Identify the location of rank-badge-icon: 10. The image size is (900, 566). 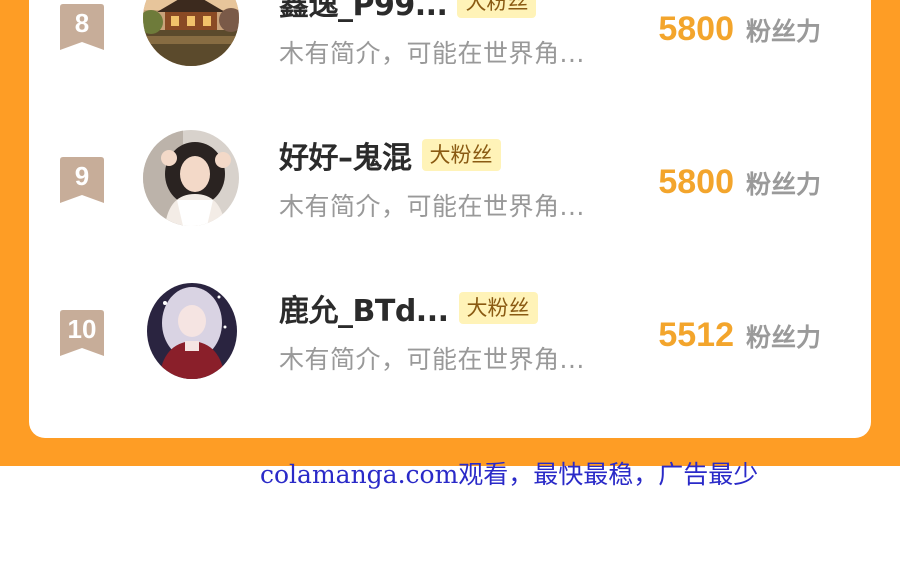
(82, 333).